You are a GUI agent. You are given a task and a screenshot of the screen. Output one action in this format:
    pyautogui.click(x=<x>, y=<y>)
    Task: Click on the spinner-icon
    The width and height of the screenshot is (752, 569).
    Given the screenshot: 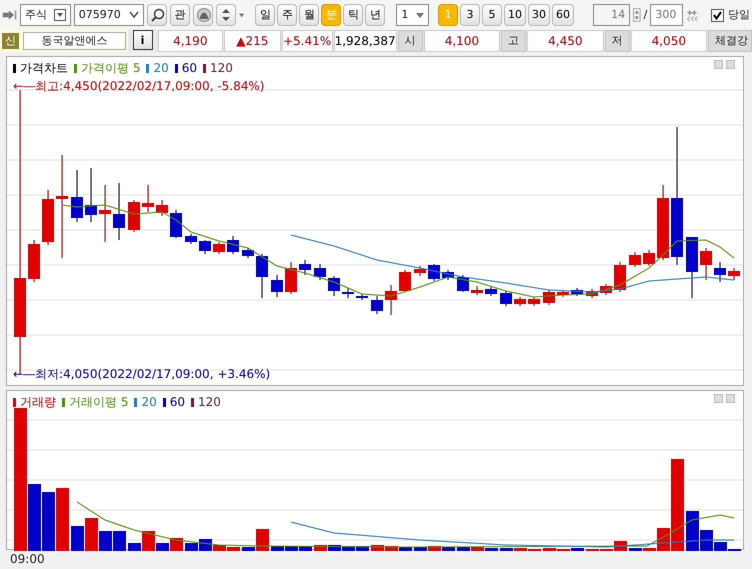 What is the action you would take?
    pyautogui.click(x=637, y=15)
    